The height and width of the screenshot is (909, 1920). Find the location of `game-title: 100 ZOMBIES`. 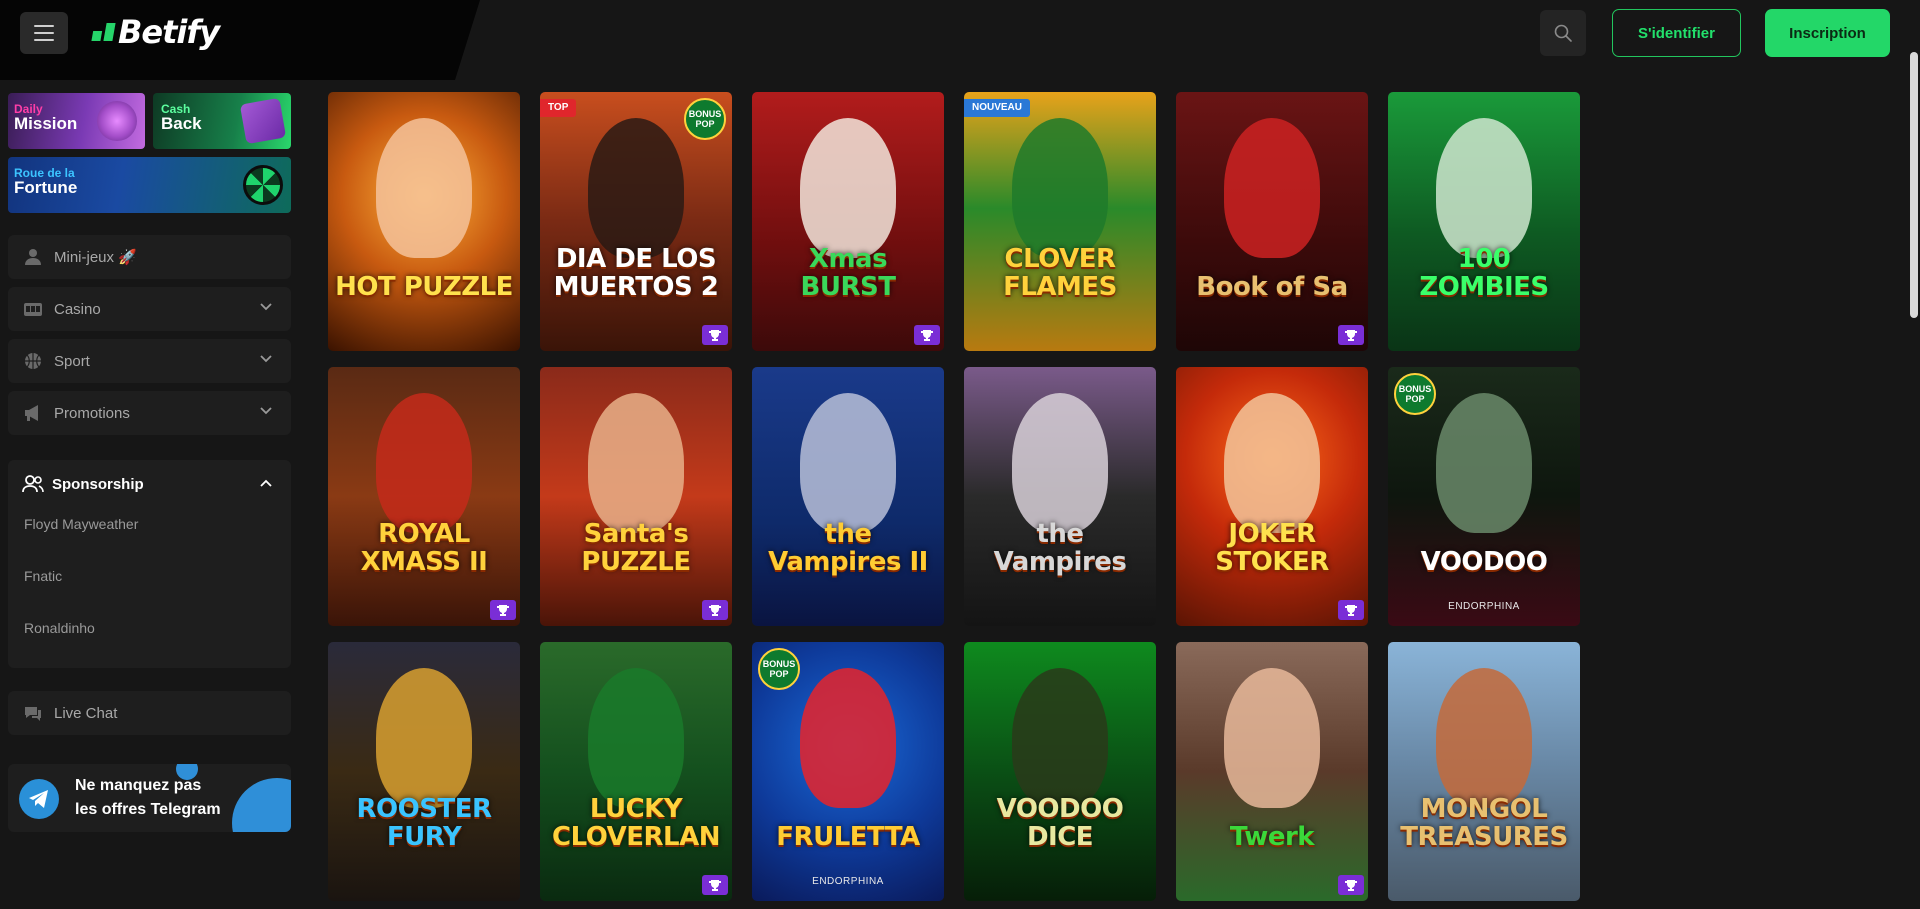

game-title: 100 ZOMBIES is located at coordinates (1484, 273).